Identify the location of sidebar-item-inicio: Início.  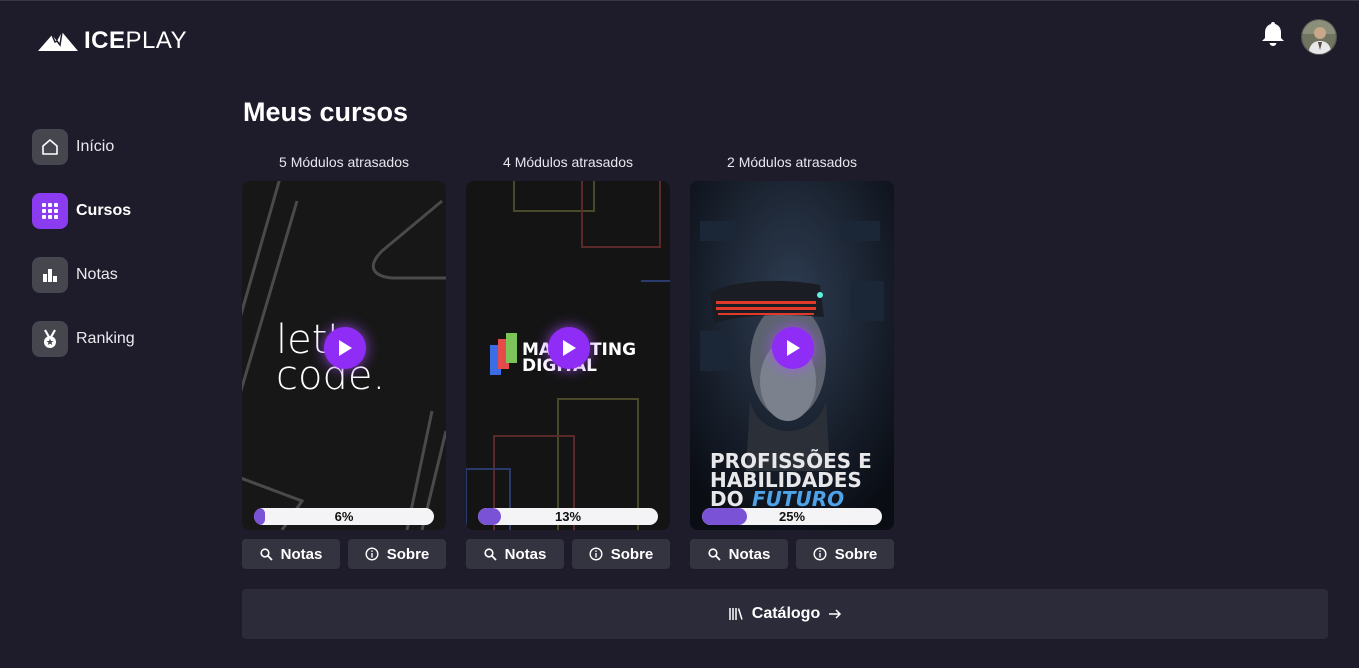
(83, 147).